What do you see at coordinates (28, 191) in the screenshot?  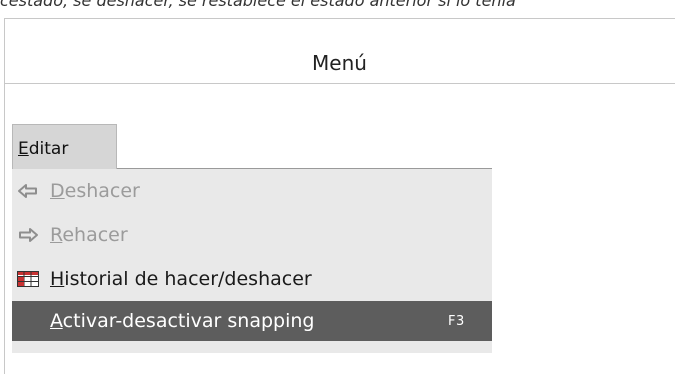 I see `undo-arrow-icon` at bounding box center [28, 191].